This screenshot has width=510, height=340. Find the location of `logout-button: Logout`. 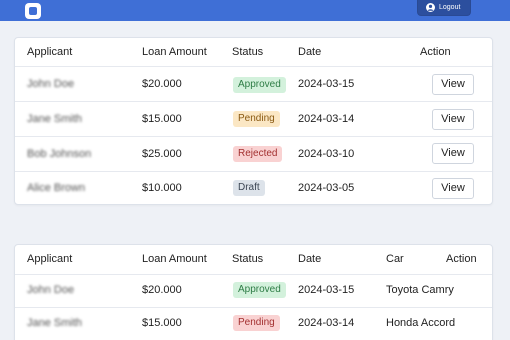

logout-button: Logout is located at coordinates (444, 8).